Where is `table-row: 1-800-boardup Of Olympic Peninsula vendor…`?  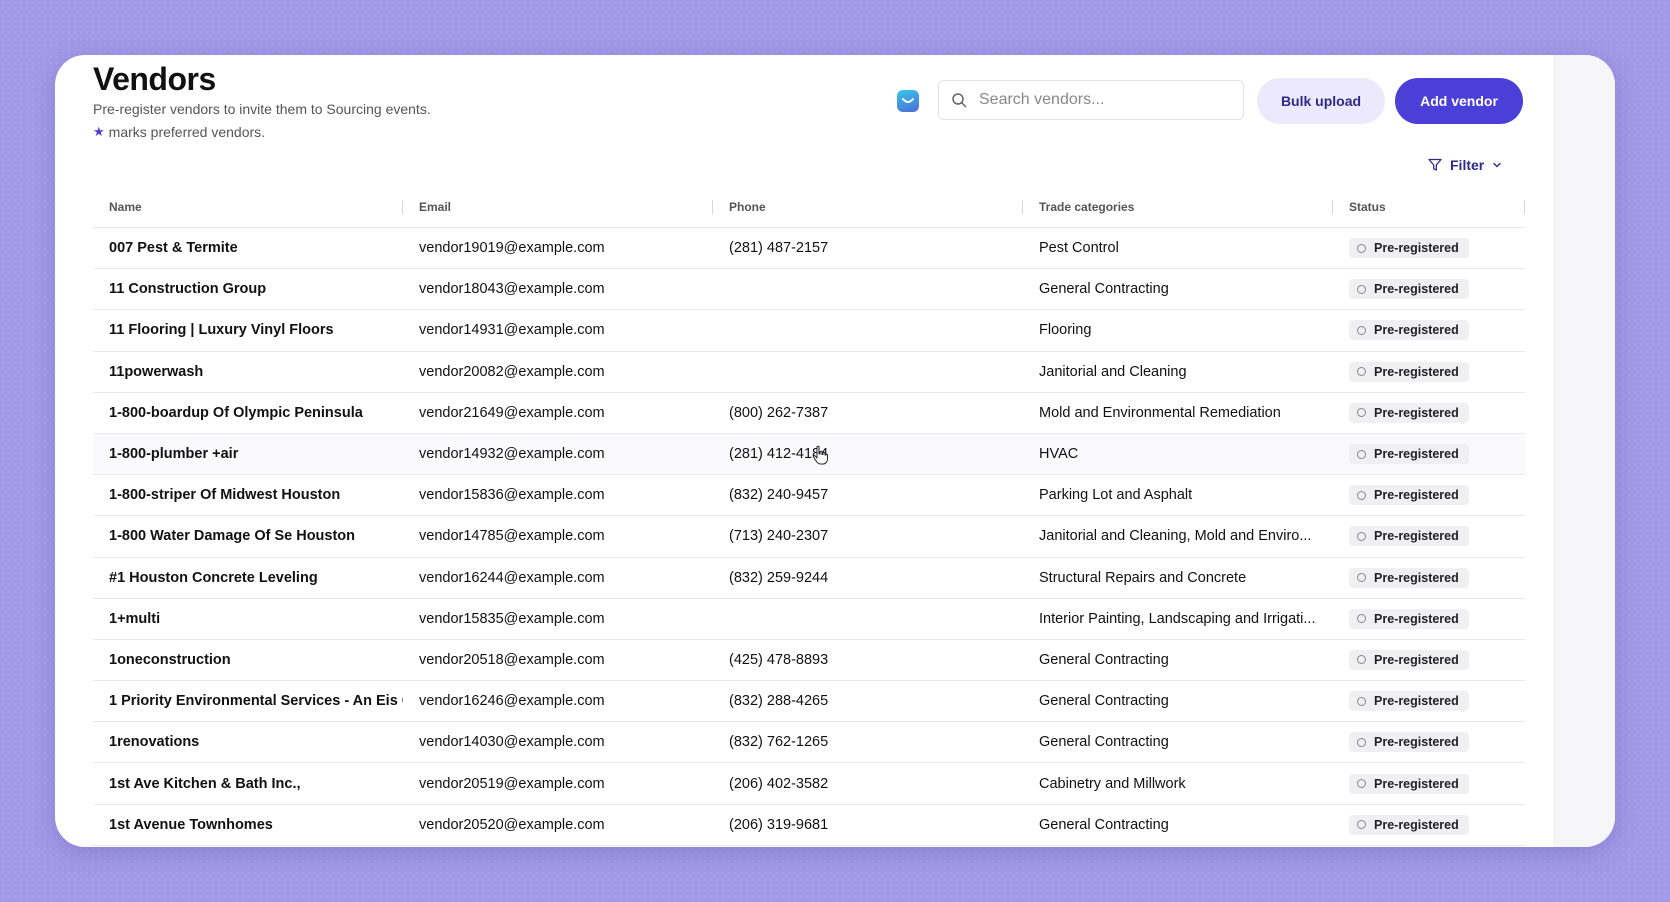
table-row: 1-800-boardup Of Olympic Peninsula vendor… is located at coordinates (809, 413).